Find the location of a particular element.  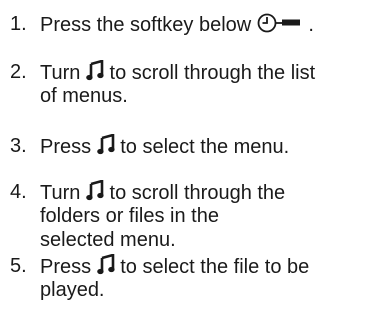

step-line: Turn to scroll through the is located at coordinates (210, 192).